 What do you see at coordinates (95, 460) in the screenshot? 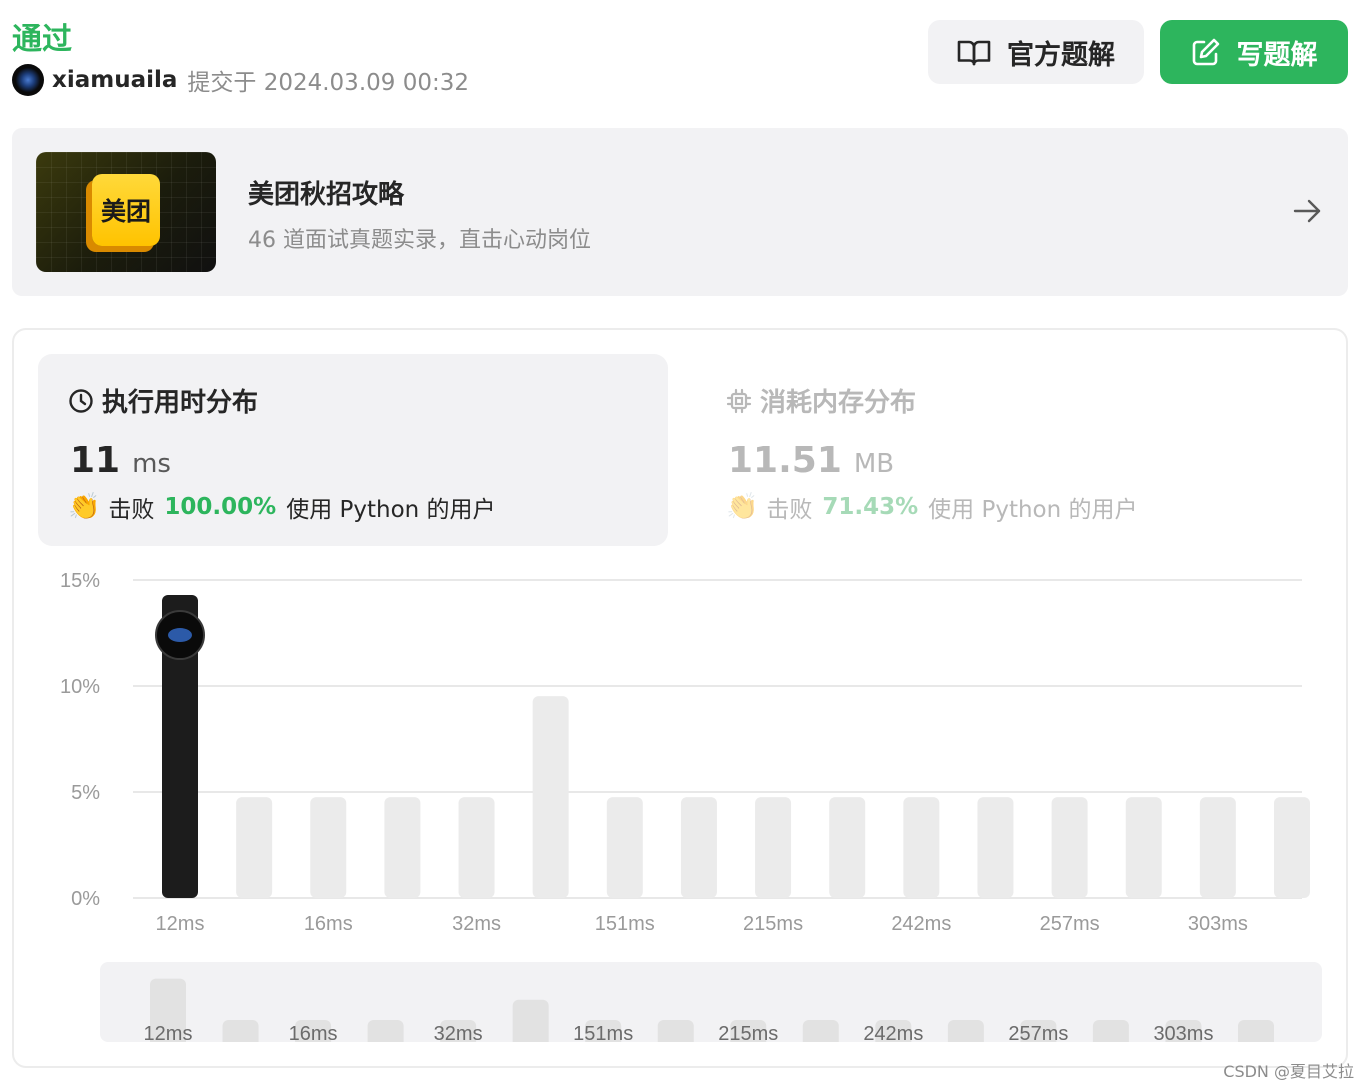
I see `runtime-value: 11` at bounding box center [95, 460].